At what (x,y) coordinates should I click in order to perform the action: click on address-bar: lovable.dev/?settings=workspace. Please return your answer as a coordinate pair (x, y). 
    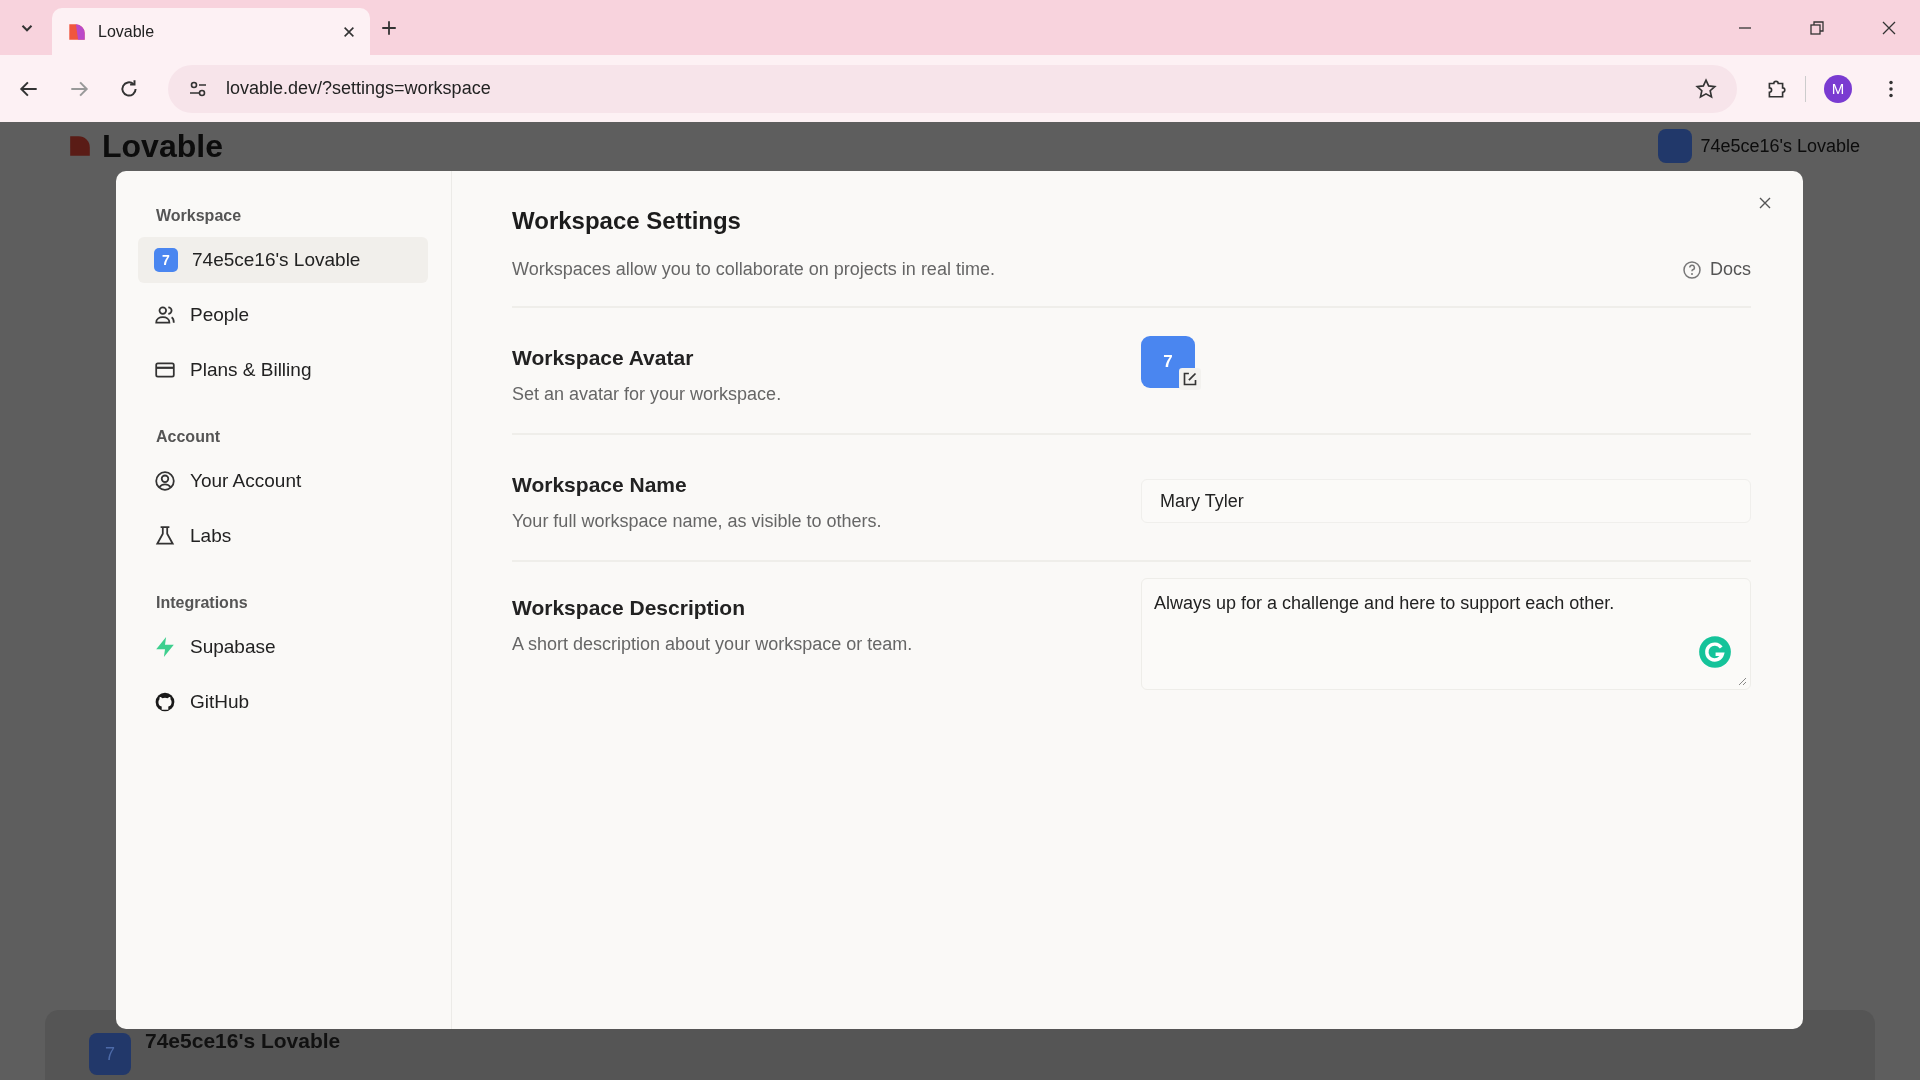
    Looking at the image, I should click on (952, 88).